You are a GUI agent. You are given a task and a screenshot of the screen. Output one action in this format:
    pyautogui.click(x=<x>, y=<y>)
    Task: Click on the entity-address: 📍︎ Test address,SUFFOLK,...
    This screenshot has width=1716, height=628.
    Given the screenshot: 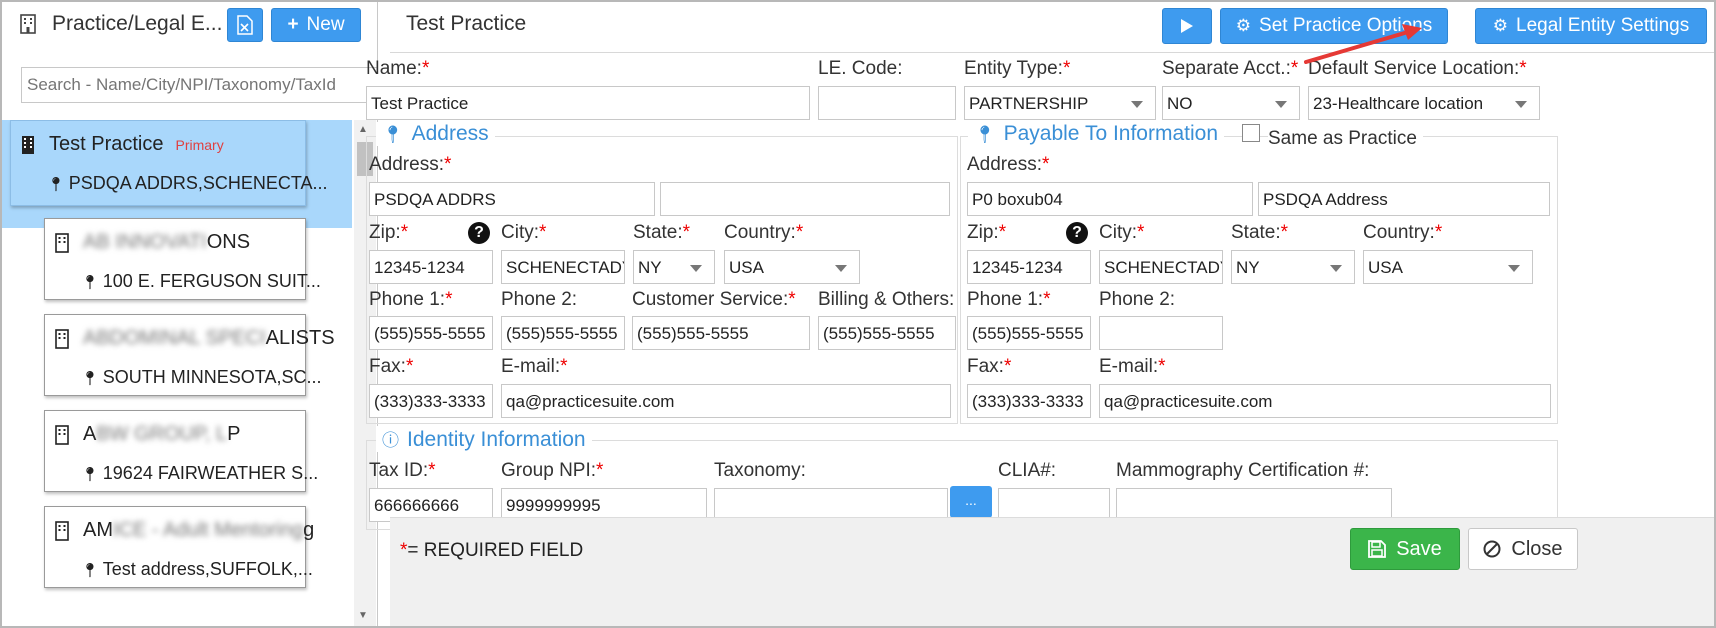 What is the action you would take?
    pyautogui.click(x=197, y=569)
    